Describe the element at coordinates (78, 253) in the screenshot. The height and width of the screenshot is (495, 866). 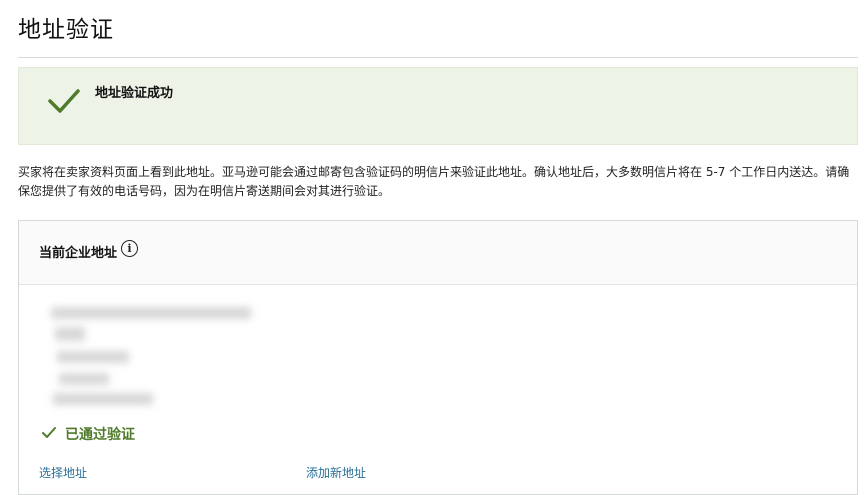
I see `card-title: 当前企业地址` at that location.